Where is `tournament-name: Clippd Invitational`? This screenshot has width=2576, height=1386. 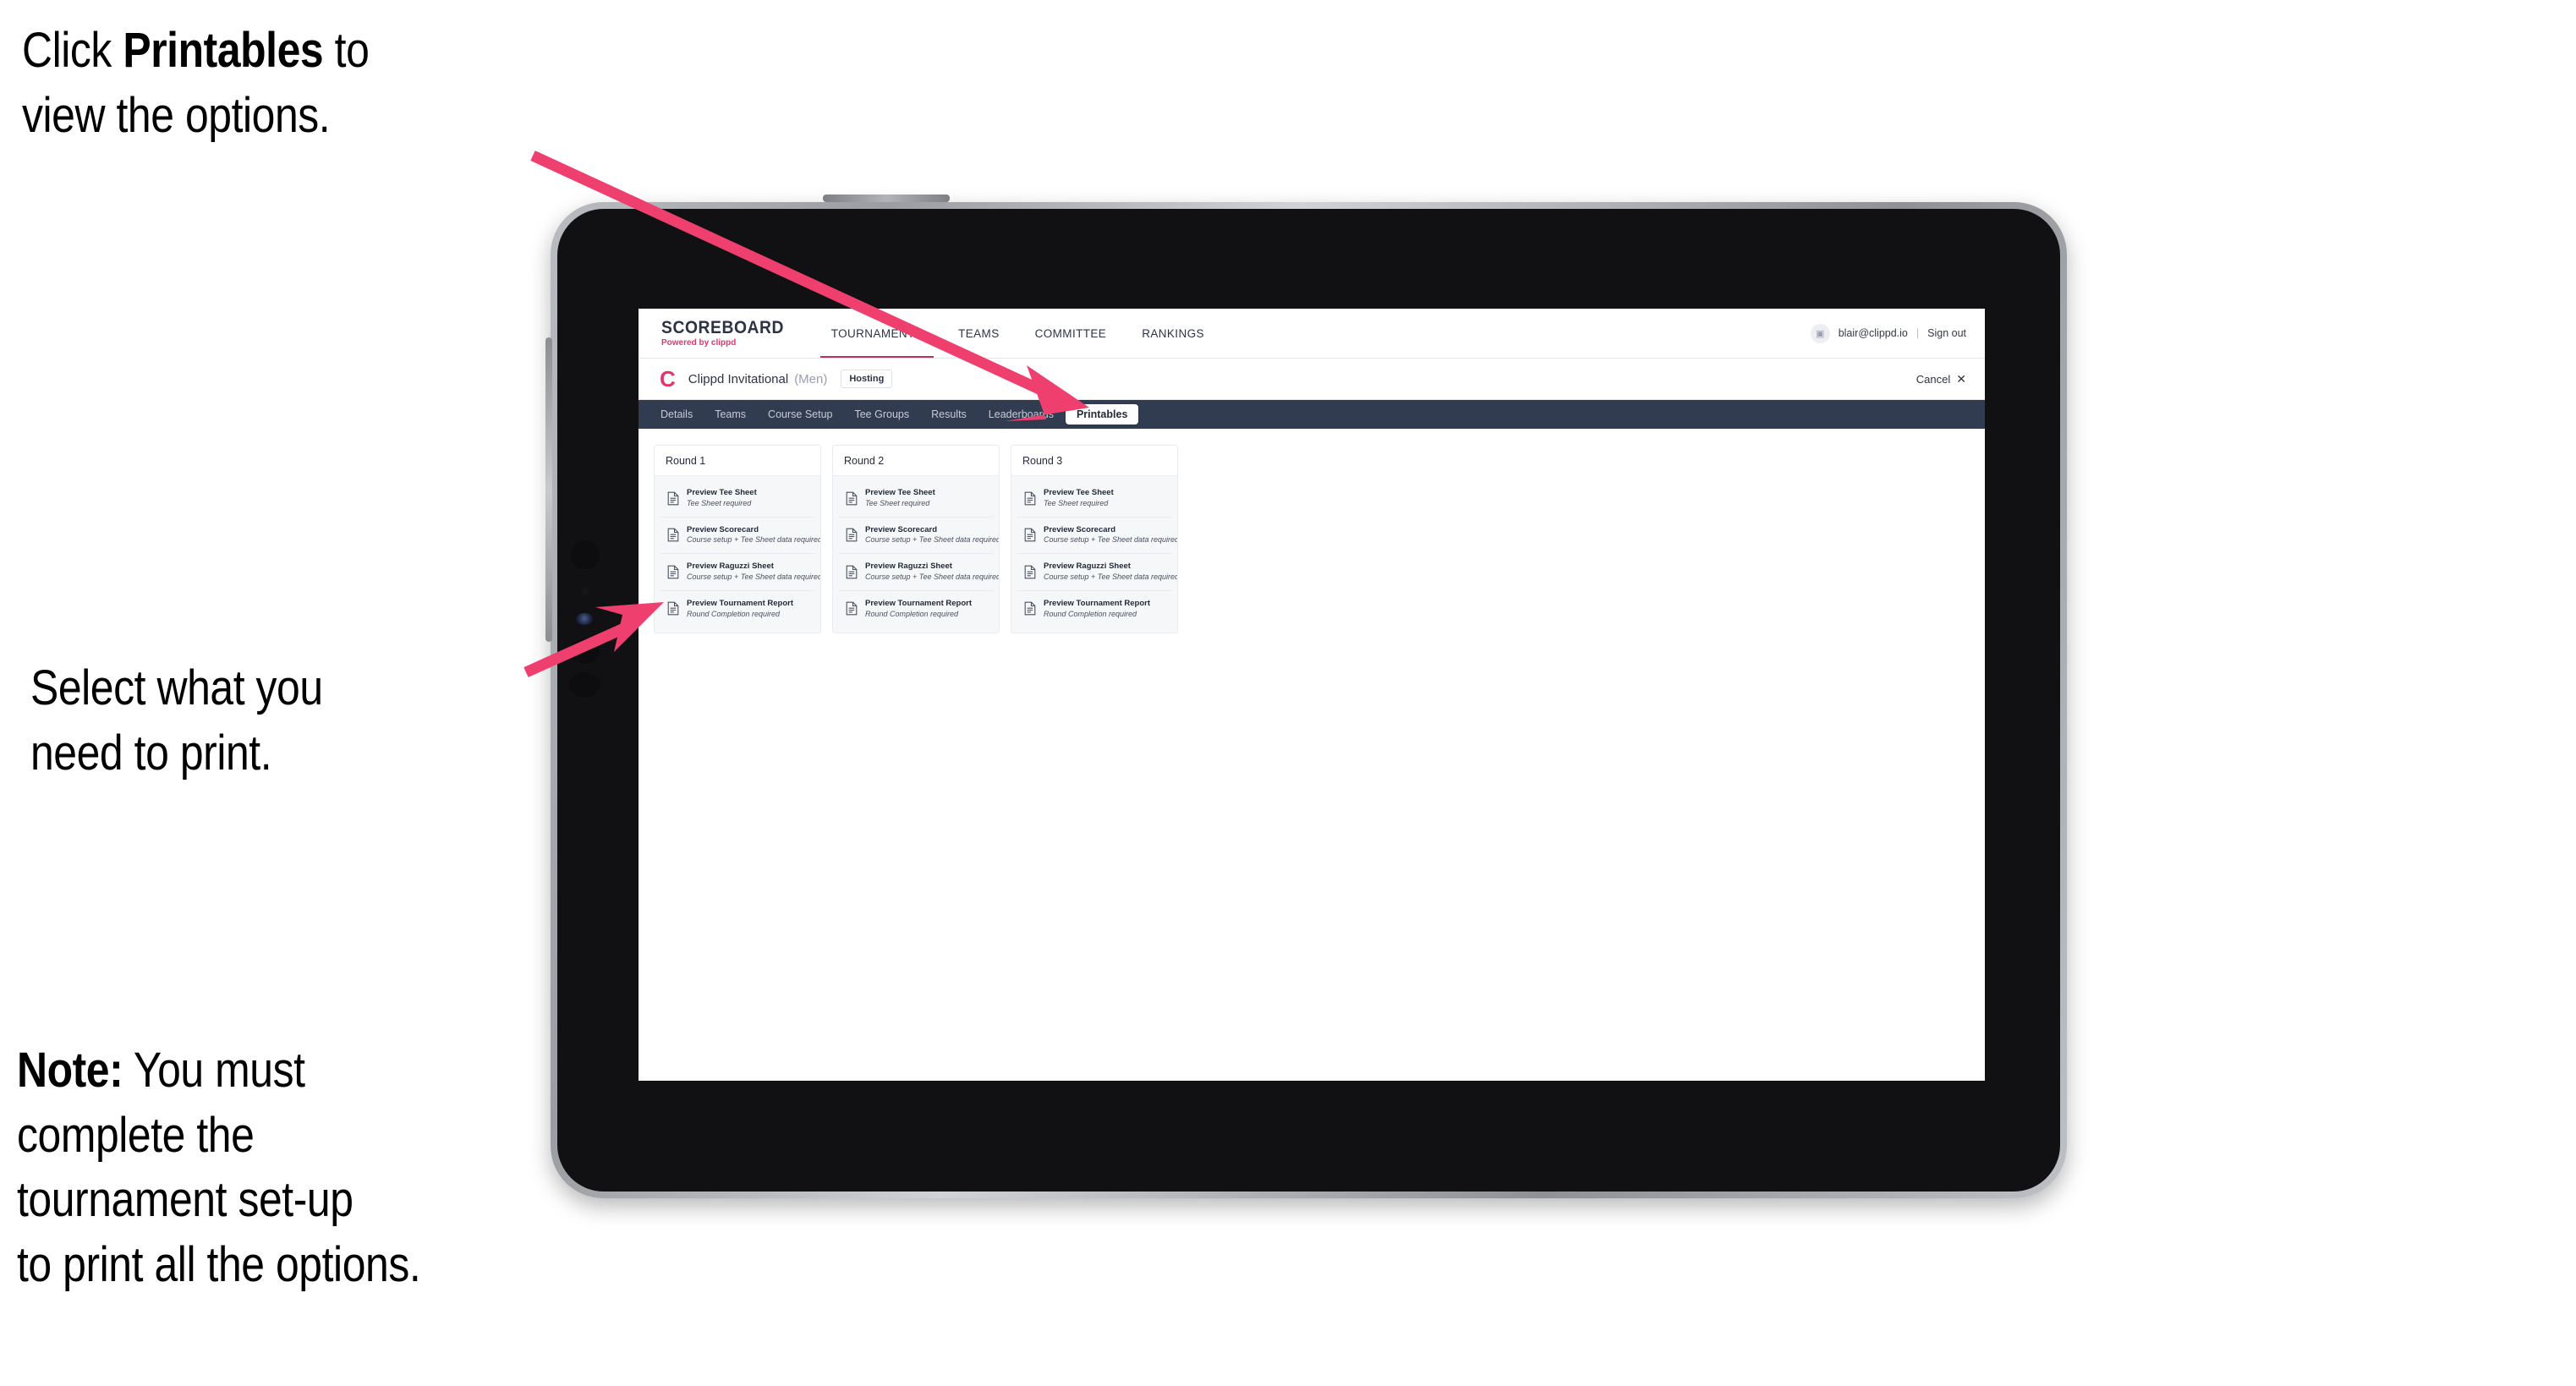
tournament-name: Clippd Invitational is located at coordinates (738, 378).